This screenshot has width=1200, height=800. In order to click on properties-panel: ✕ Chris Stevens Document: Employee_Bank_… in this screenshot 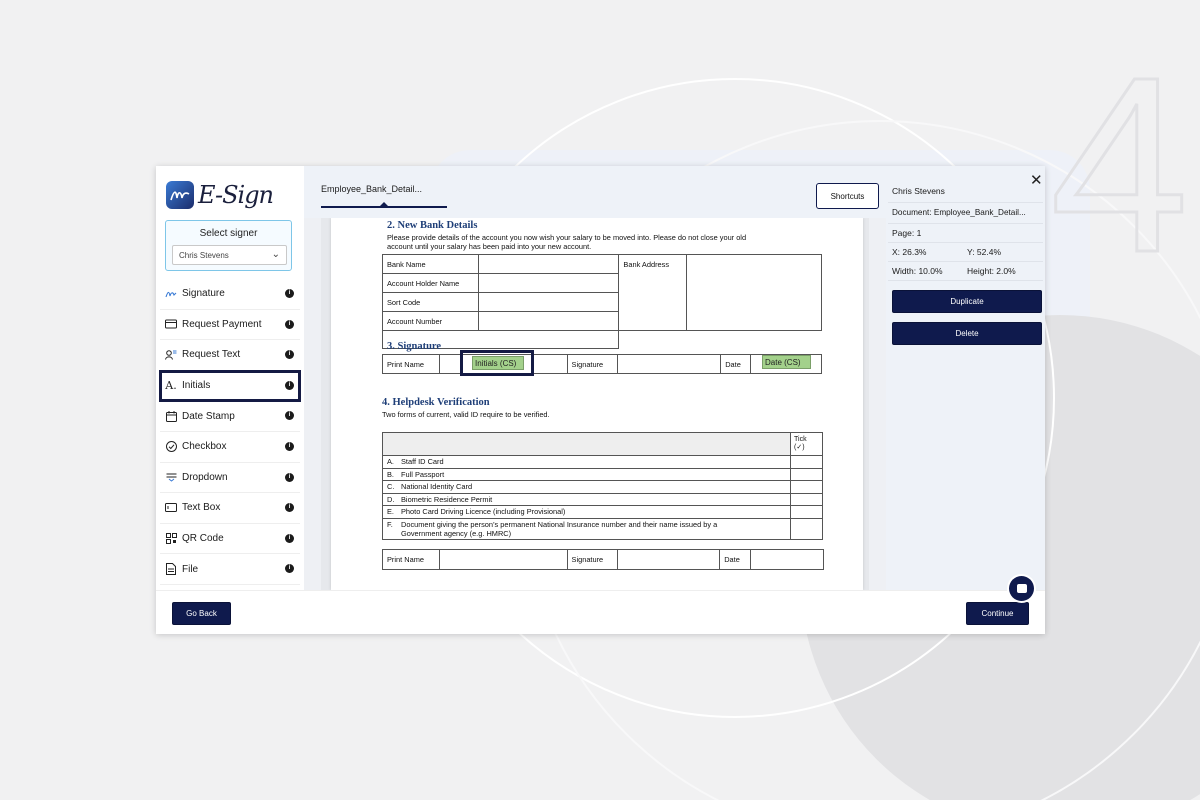, I will do `click(965, 378)`.